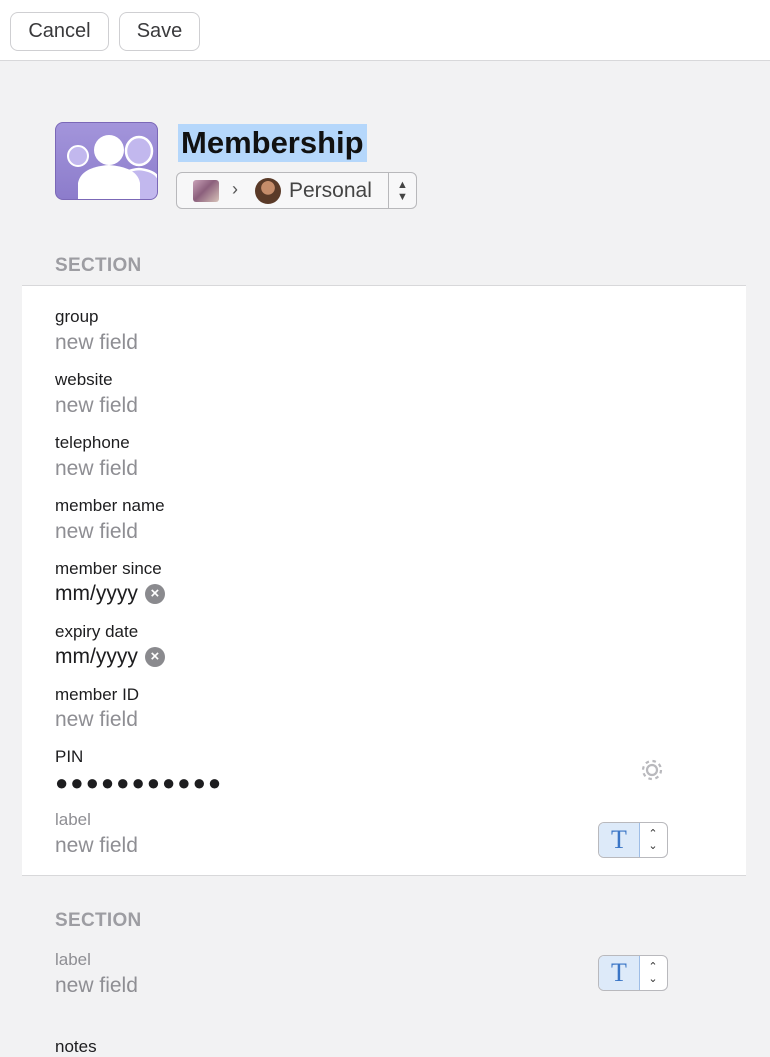  Describe the element at coordinates (110, 506) in the screenshot. I see `field-label-member-name: member name` at that location.